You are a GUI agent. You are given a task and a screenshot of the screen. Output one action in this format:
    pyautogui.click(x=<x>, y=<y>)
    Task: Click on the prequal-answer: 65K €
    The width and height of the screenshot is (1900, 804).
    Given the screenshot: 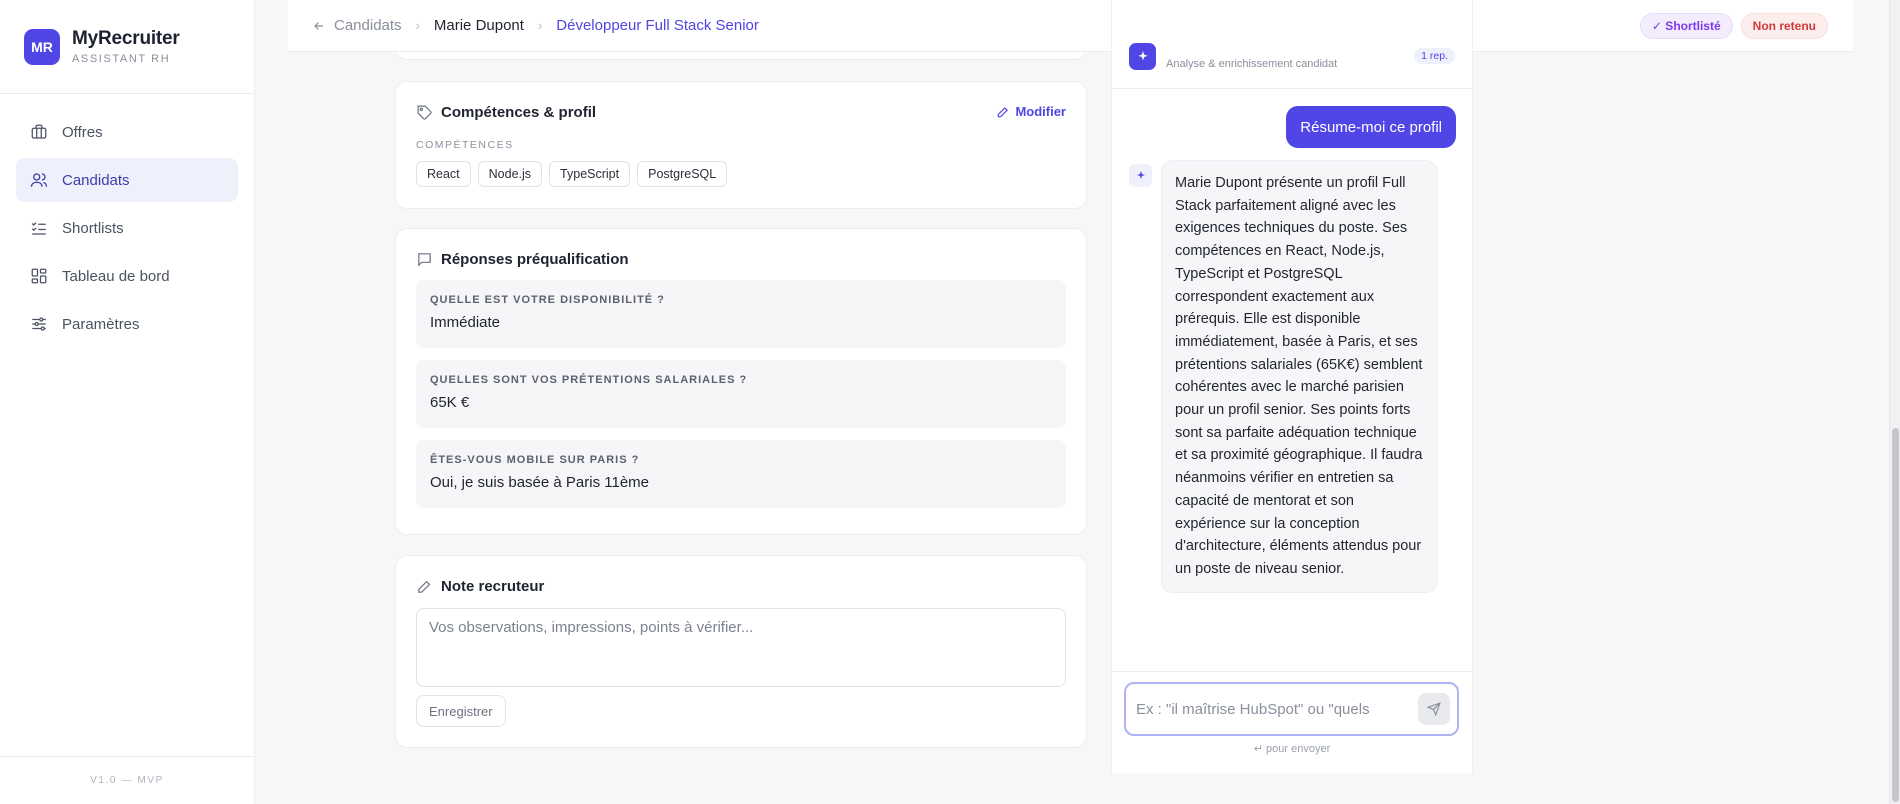 What is the action you would take?
    pyautogui.click(x=450, y=402)
    